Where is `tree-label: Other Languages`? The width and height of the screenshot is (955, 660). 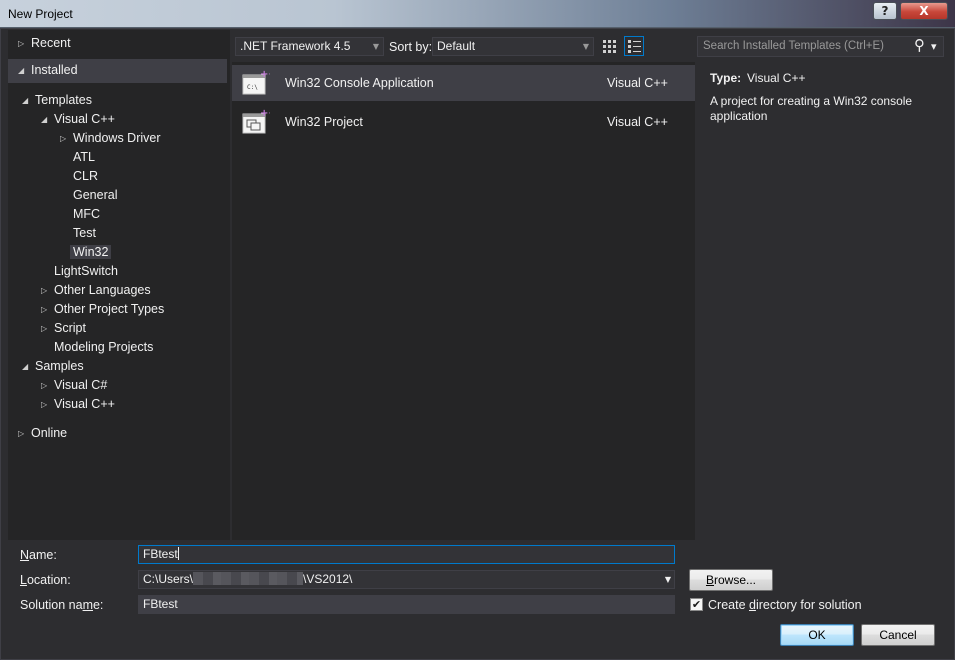
tree-label: Other Languages is located at coordinates (102, 290).